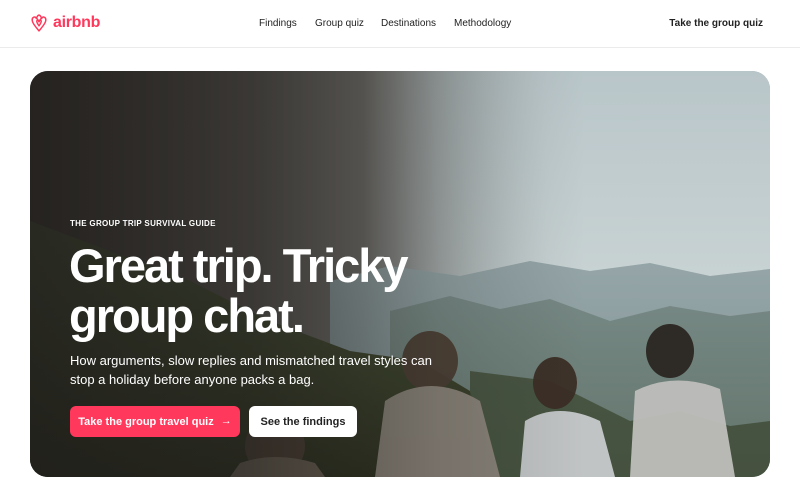  I want to click on nav-link-methodology: Methodology, so click(482, 24).